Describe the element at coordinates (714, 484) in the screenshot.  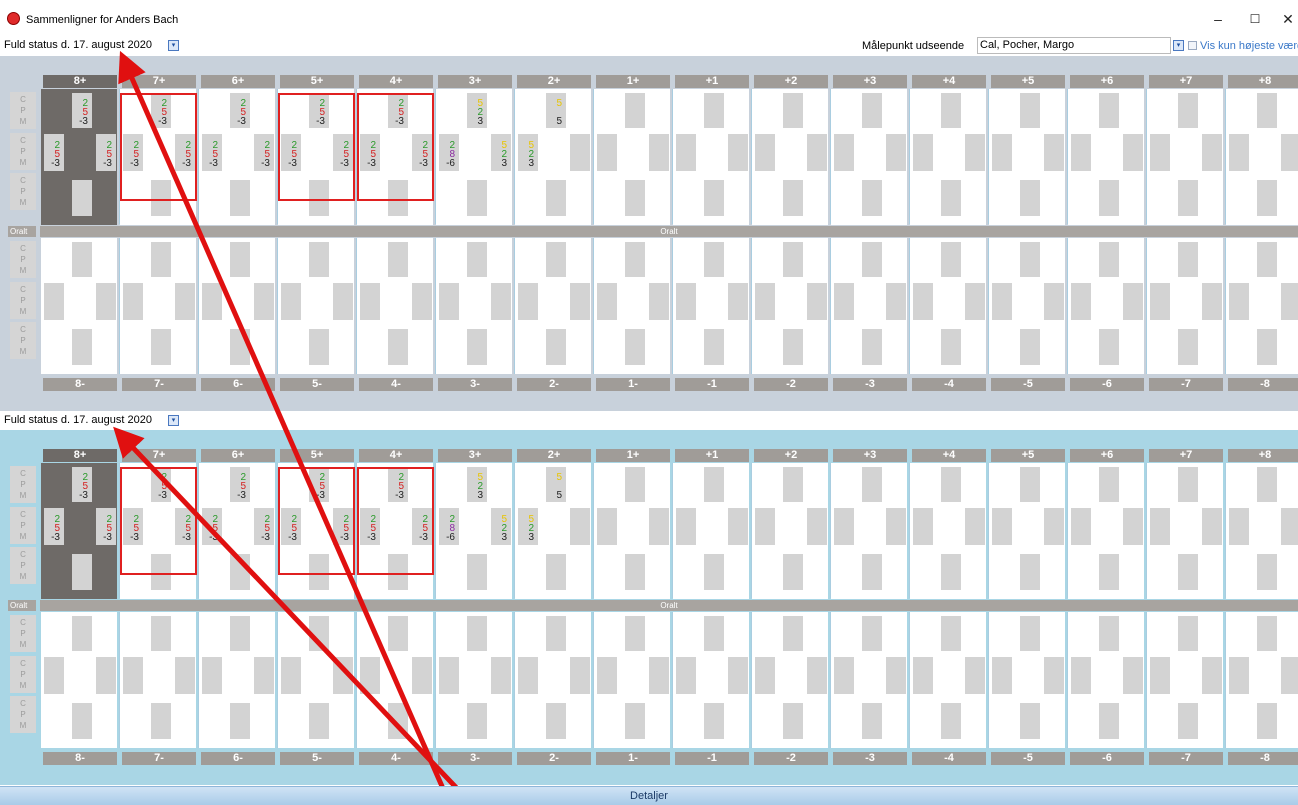
I see `surface-top` at that location.